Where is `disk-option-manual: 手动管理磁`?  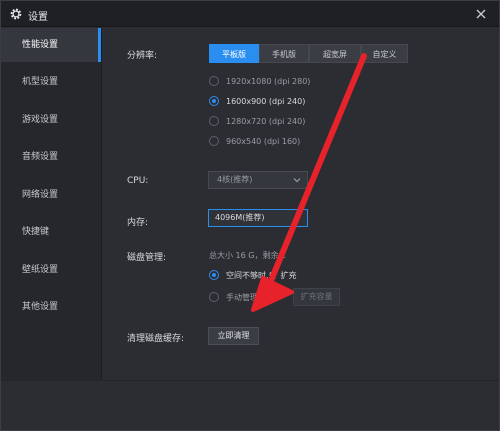 disk-option-manual: 手动管理磁 is located at coordinates (237, 297).